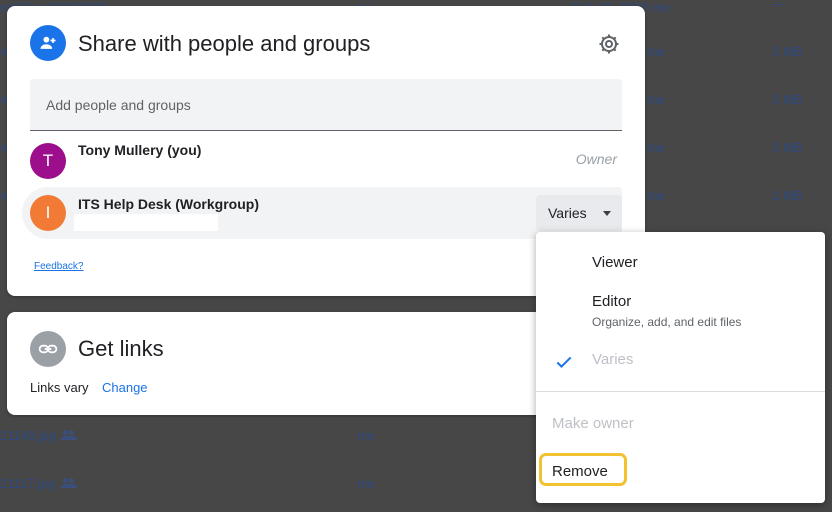 Image resolution: width=832 pixels, height=512 pixels. I want to click on link-icon, so click(48, 349).